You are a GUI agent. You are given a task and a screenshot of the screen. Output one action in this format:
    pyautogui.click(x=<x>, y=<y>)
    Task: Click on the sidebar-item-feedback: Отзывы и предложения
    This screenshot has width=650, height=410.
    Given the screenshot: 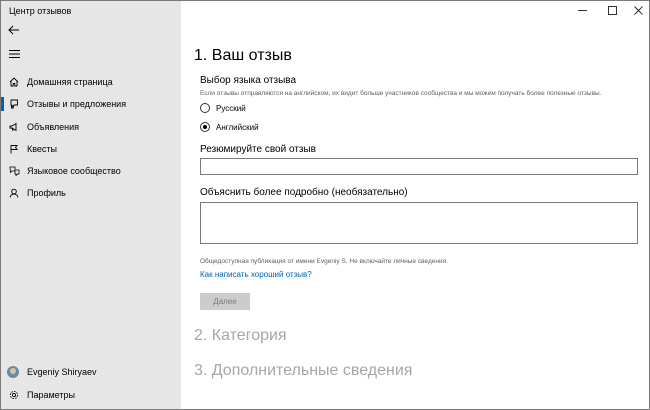 What is the action you would take?
    pyautogui.click(x=91, y=104)
    